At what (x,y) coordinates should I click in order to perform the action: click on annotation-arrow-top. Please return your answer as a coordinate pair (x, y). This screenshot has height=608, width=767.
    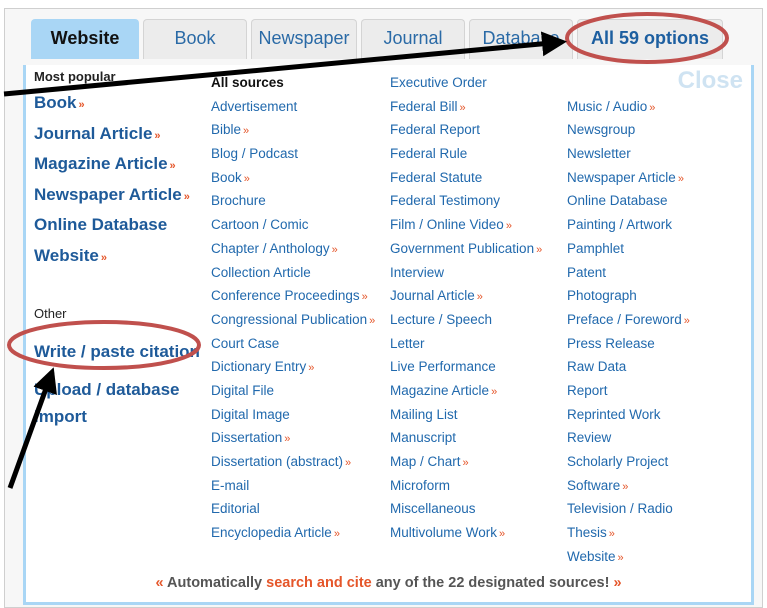
    Looking at the image, I should click on (285, 64).